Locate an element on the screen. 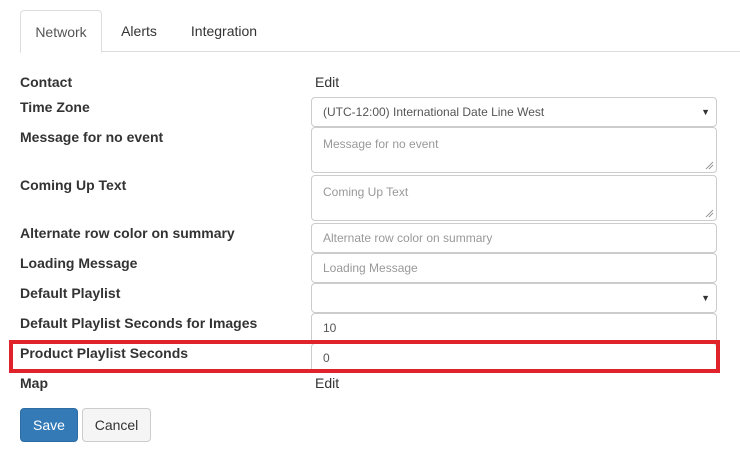  contact-label: Contact is located at coordinates (46, 82).